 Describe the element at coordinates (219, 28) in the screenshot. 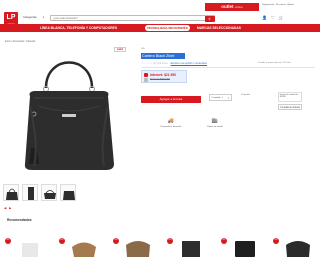

I see `nav-item-marcas: MARCAS SELECCIONADAS` at that location.